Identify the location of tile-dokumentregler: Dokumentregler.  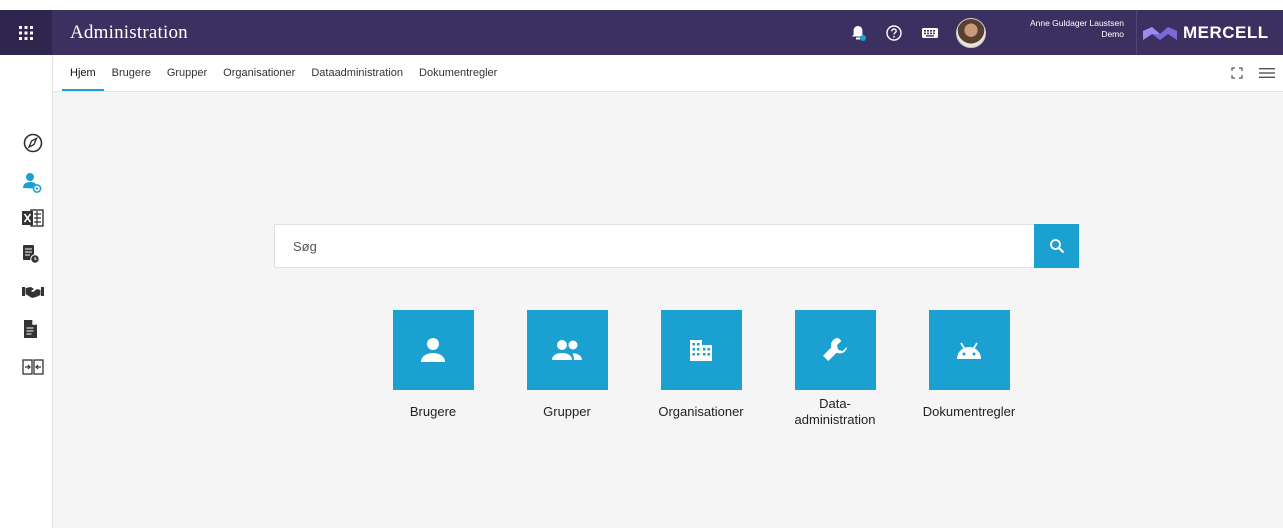
(969, 369).